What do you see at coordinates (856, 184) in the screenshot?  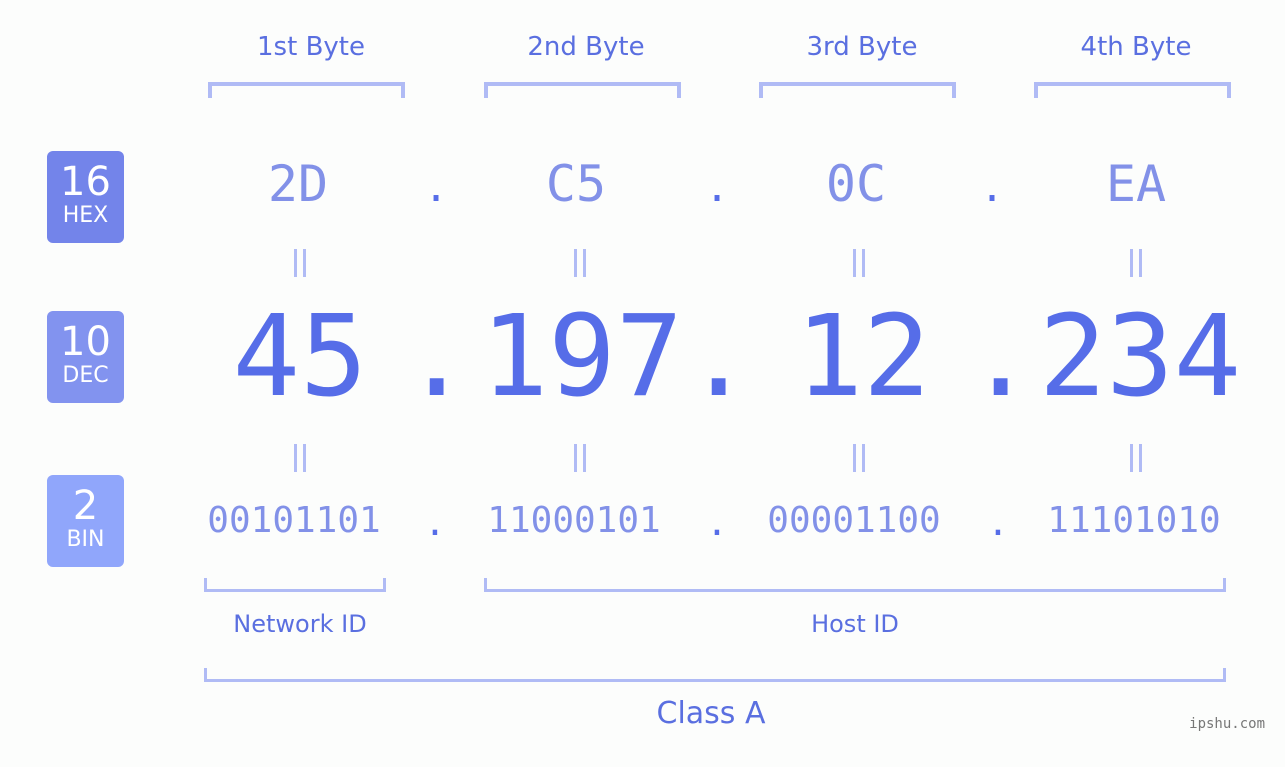 I see `hex-octet-3: 0C` at bounding box center [856, 184].